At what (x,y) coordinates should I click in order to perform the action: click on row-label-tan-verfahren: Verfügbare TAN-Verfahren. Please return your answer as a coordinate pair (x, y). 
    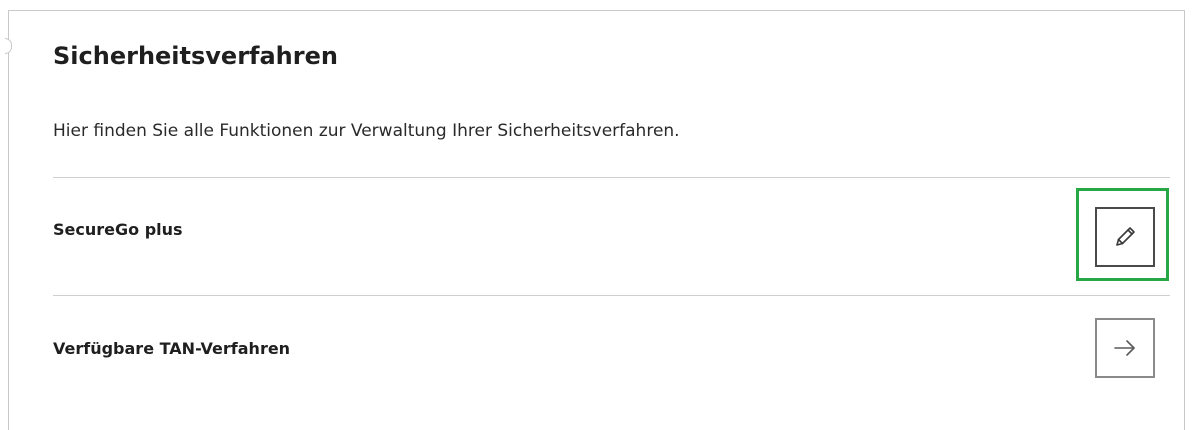
    Looking at the image, I should click on (172, 348).